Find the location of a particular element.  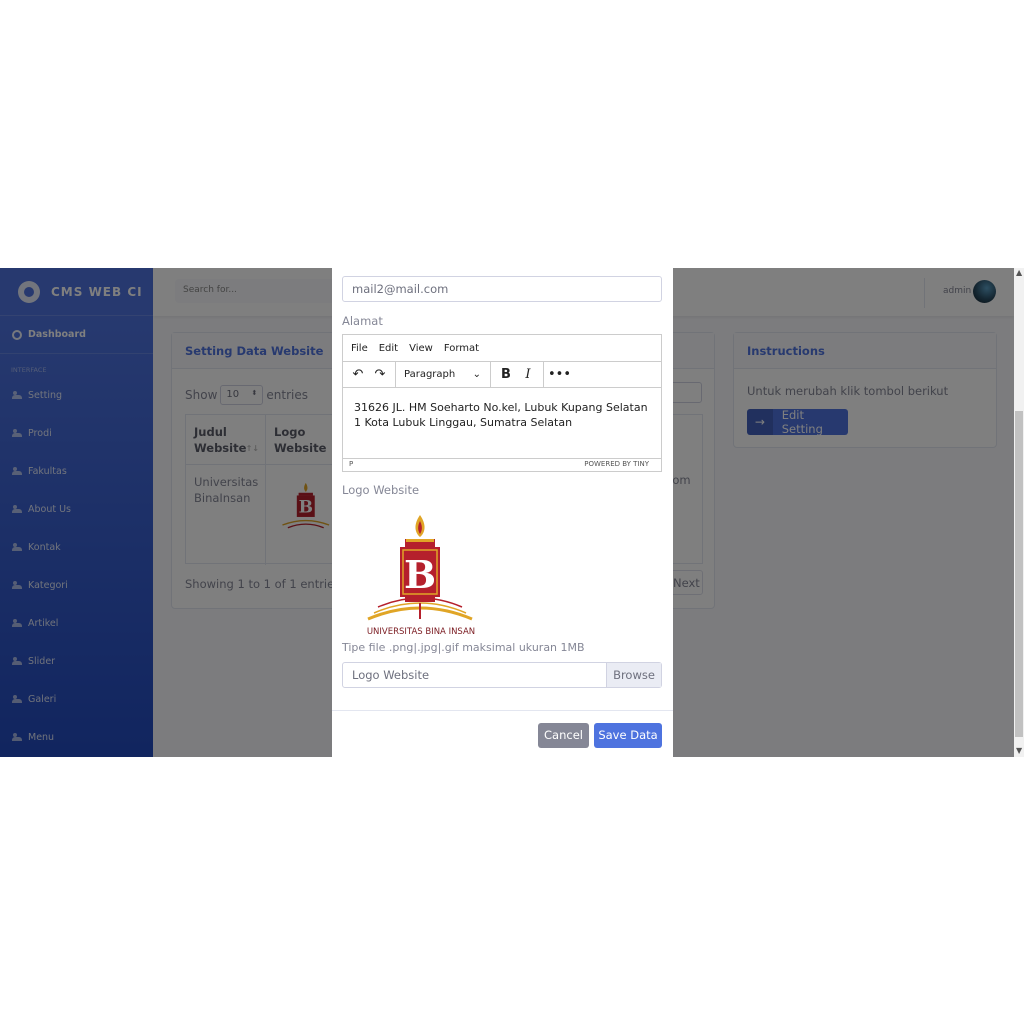

scroll-thumb is located at coordinates (1019, 574).